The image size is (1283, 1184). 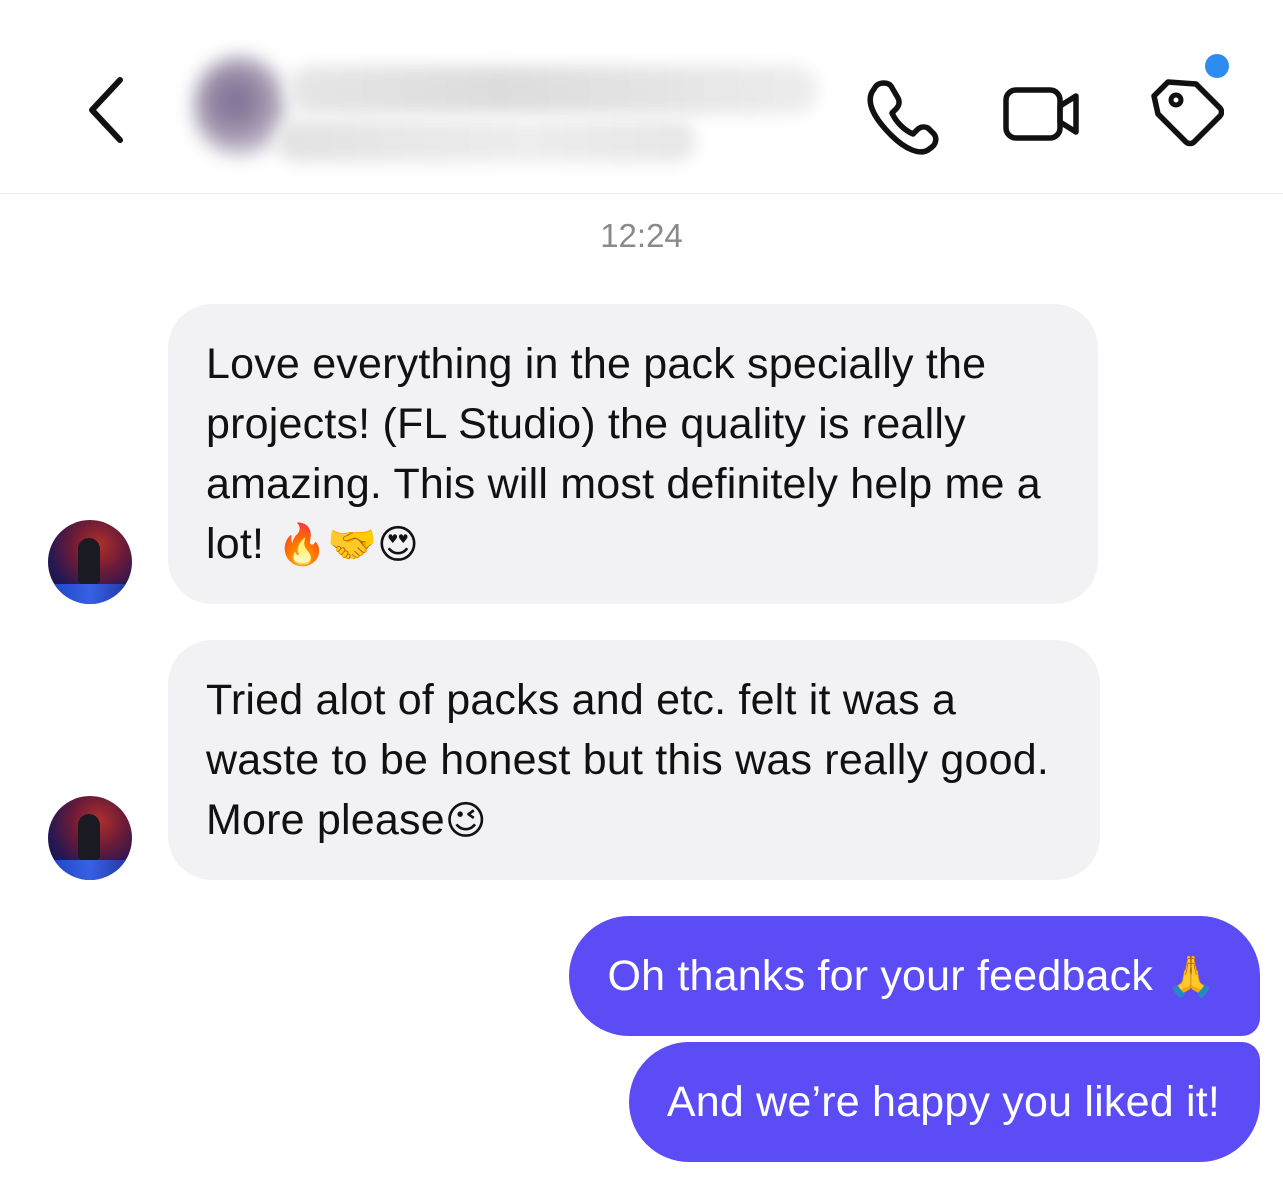 I want to click on tag-button, so click(x=1182, y=114).